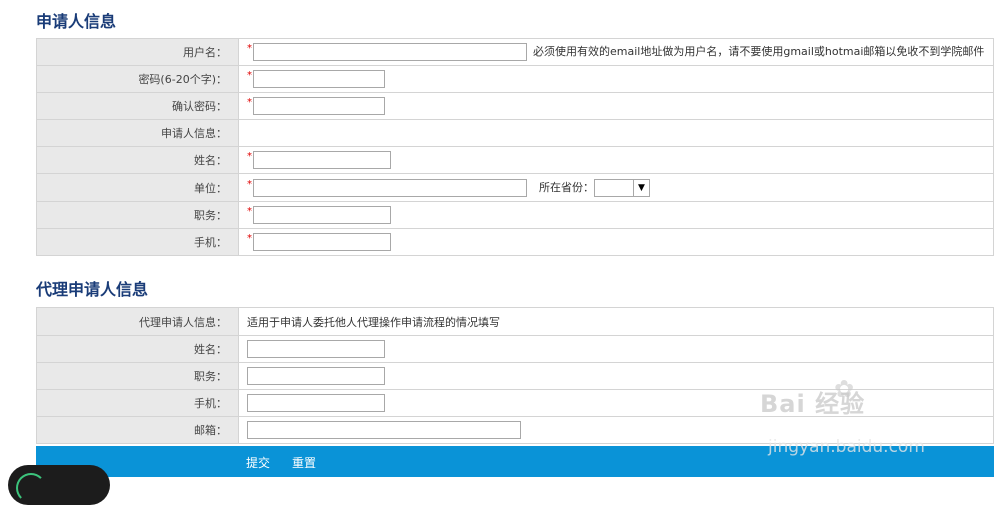 The width and height of the screenshot is (1000, 505). I want to click on proxy-mobile-input, so click(316, 403).